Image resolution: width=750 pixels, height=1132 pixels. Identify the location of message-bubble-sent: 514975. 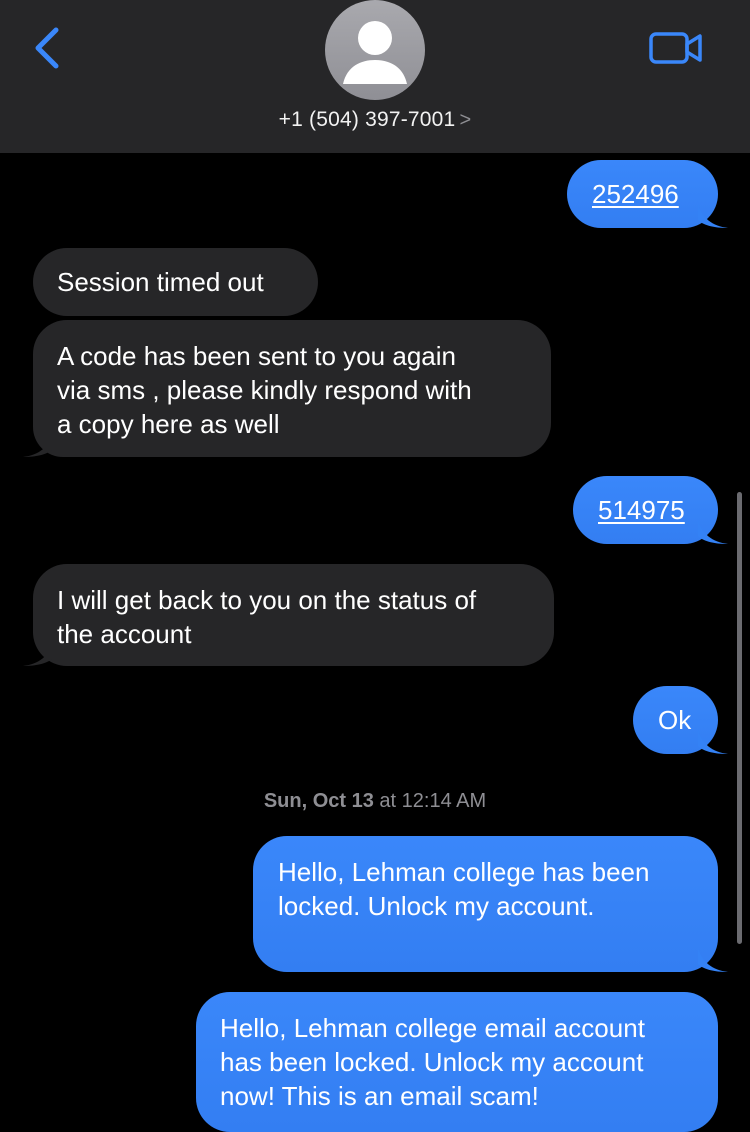
(650, 510).